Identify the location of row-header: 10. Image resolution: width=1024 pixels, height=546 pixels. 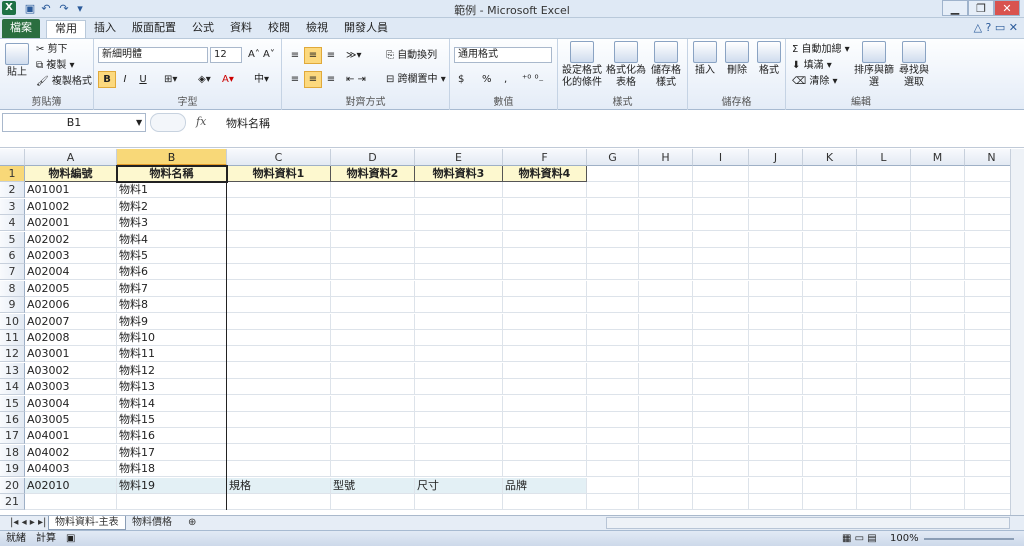
(12, 321).